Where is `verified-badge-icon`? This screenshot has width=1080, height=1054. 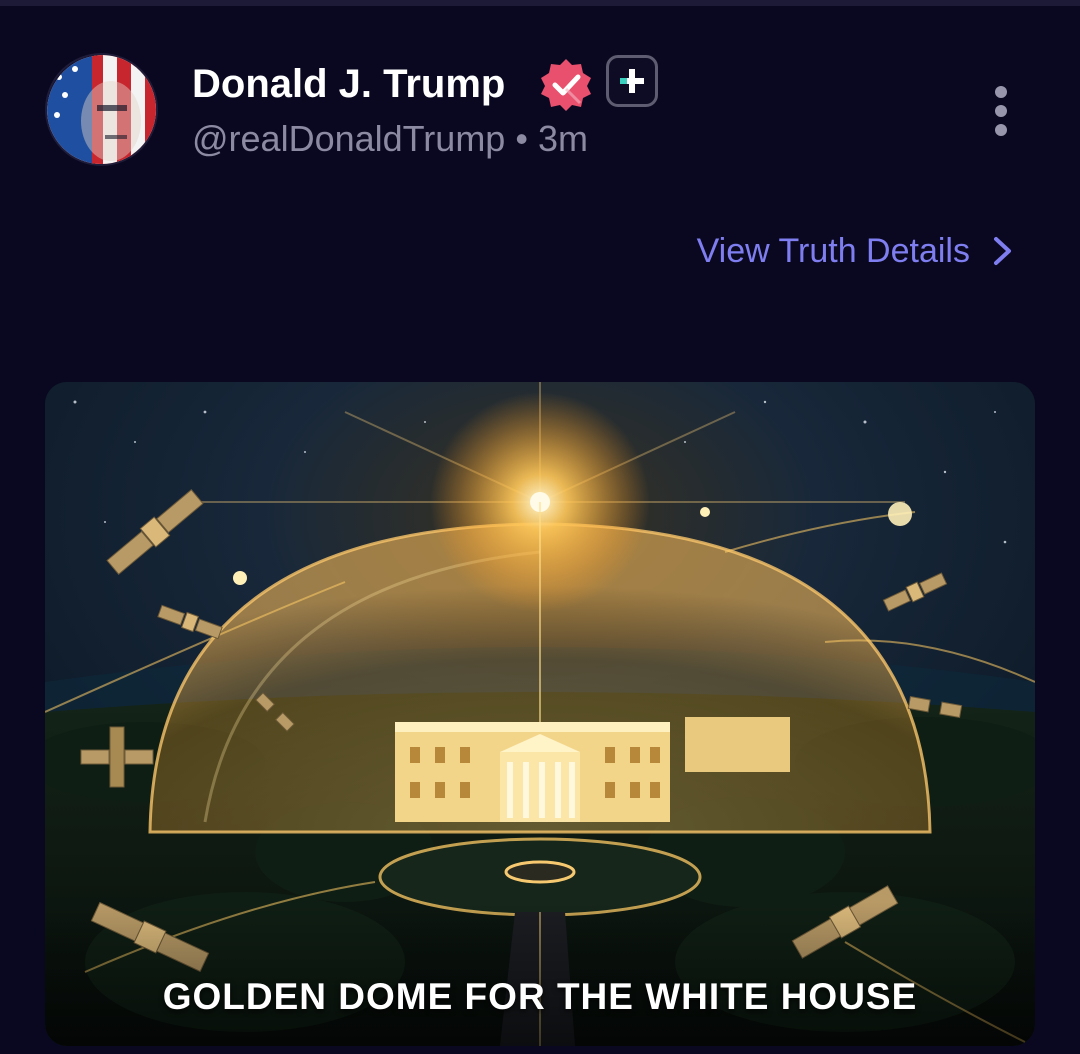
verified-badge-icon is located at coordinates (566, 84).